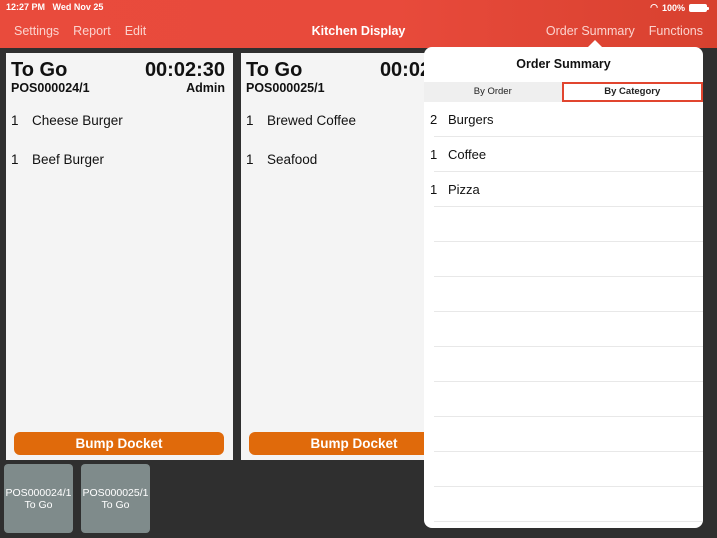 The height and width of the screenshot is (538, 717). Describe the element at coordinates (493, 92) in the screenshot. I see `tab-by-order: By Order` at that location.